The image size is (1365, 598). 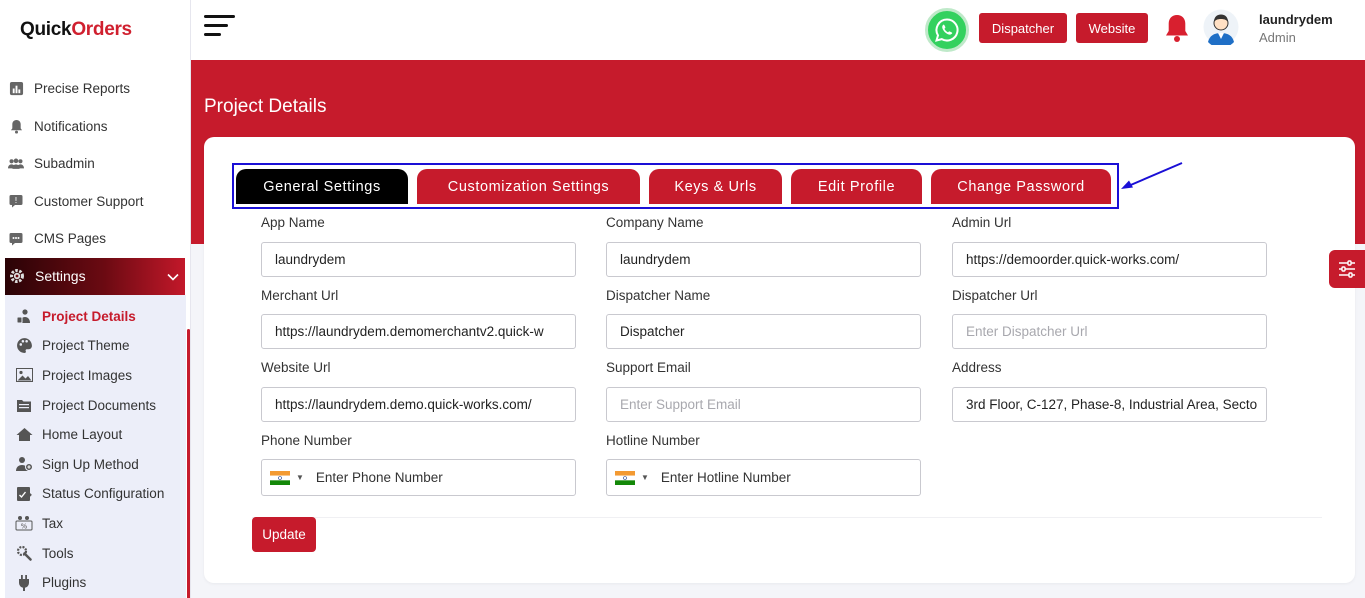 What do you see at coordinates (219, 27) in the screenshot?
I see `hamburger-menu-icon` at bounding box center [219, 27].